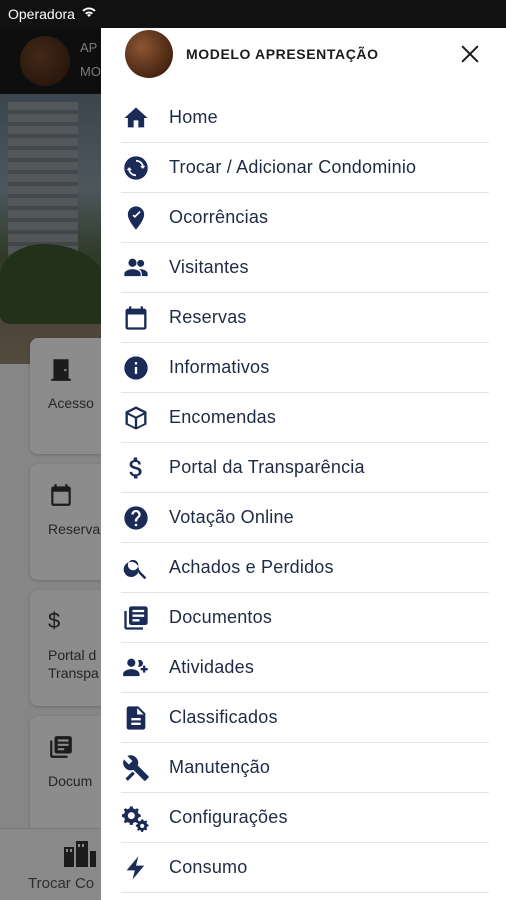 The height and width of the screenshot is (900, 506). Describe the element at coordinates (223, 417) in the screenshot. I see `menu-item-label: Encomendas` at that location.